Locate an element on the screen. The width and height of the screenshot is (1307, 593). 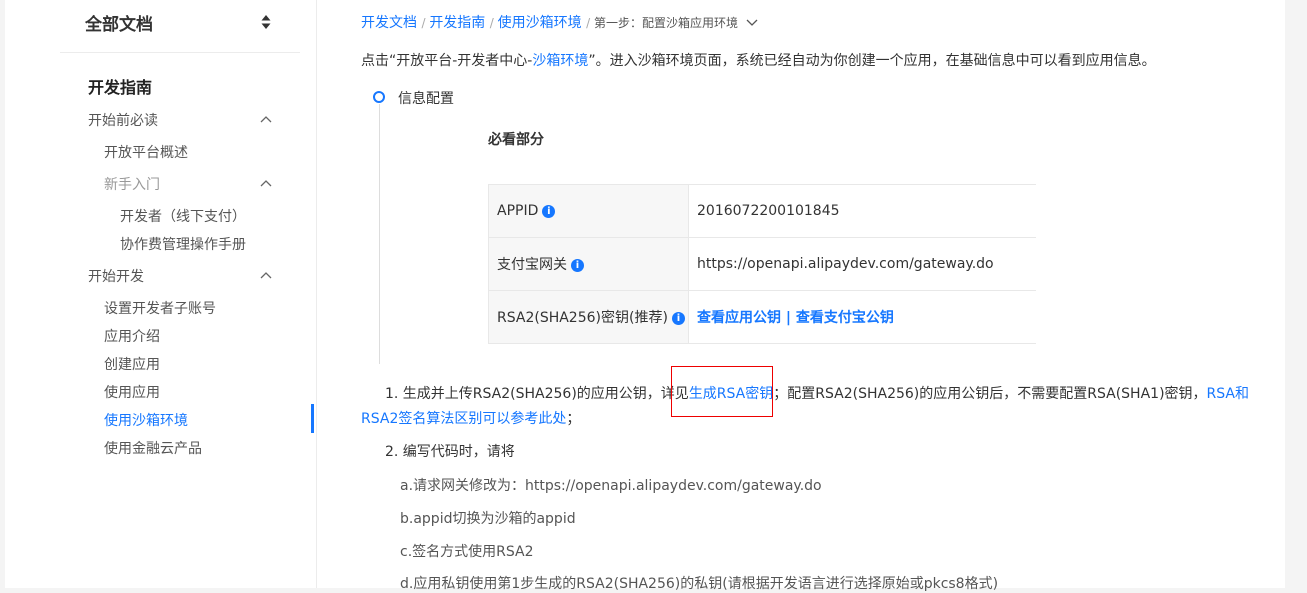
gateway-value: https://openapi.alipaydev.com/gateway.do is located at coordinates (845, 264).